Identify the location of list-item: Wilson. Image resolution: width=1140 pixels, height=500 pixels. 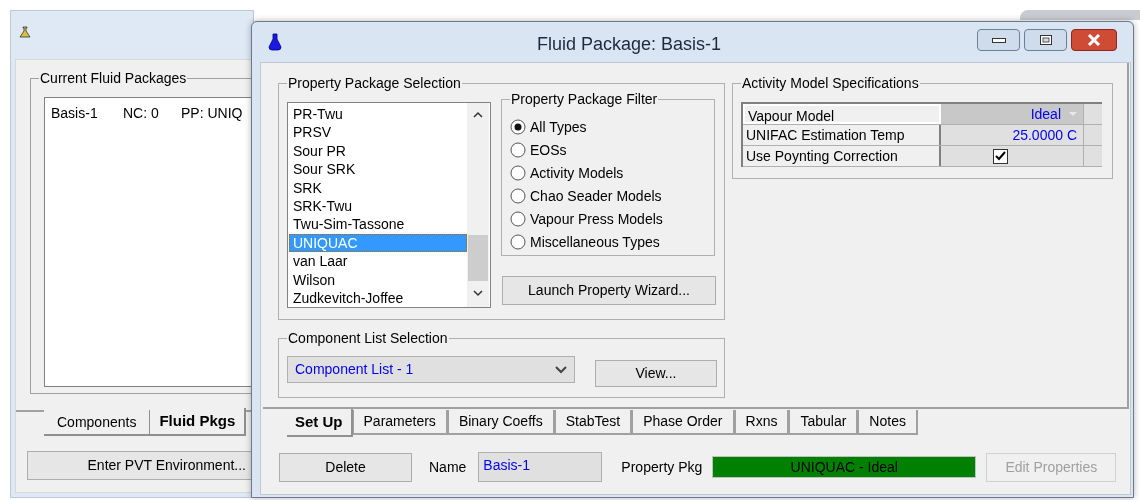
(378, 279).